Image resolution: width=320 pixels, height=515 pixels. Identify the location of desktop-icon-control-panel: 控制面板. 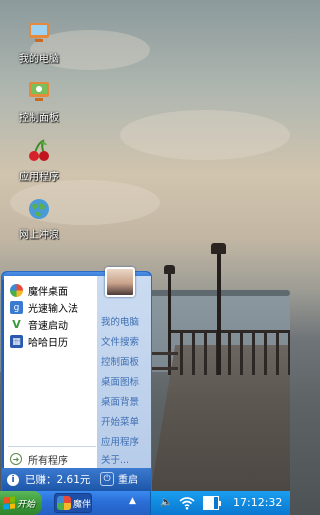
(39, 101).